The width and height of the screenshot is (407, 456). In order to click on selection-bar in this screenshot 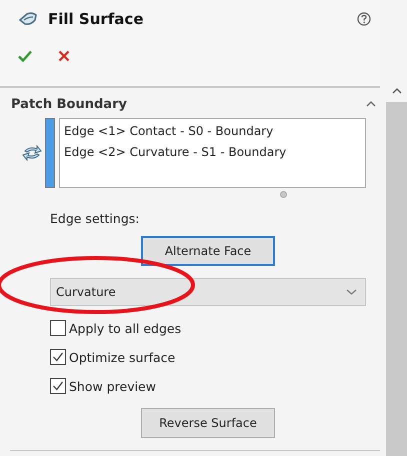, I will do `click(50, 153)`.